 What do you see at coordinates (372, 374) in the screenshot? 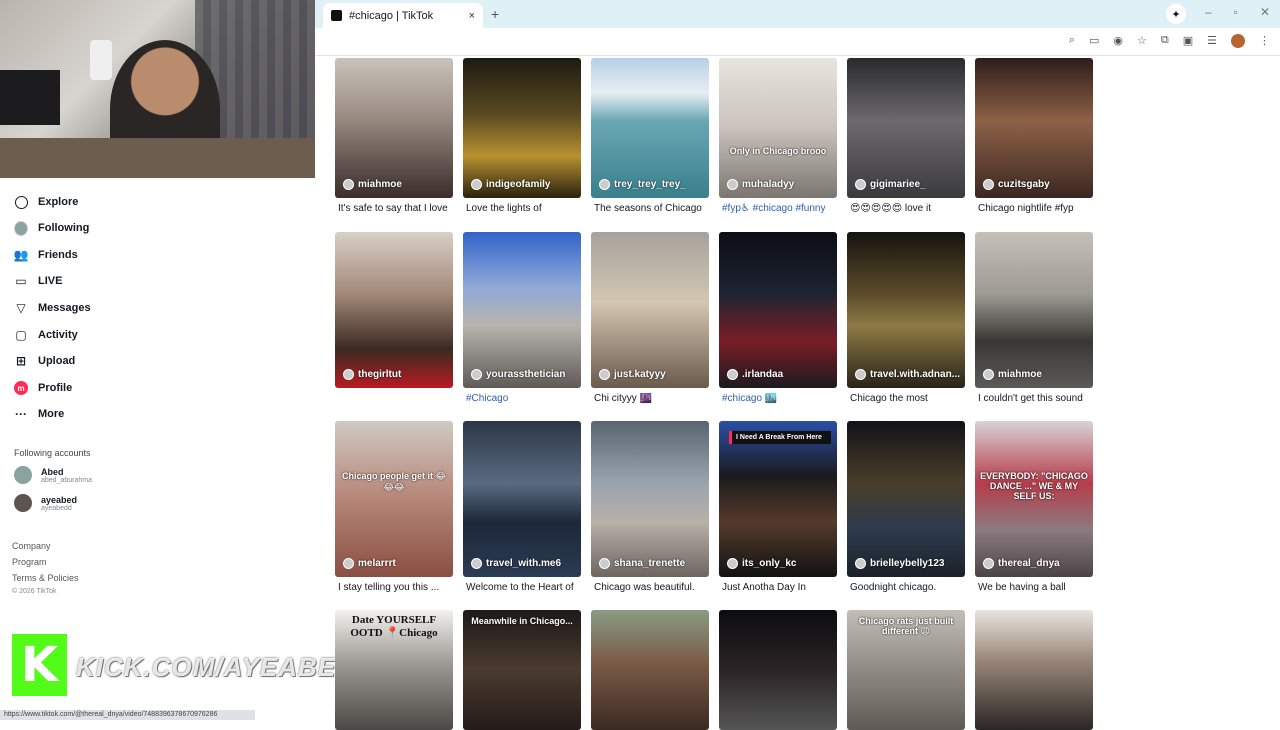
I see `video-author: thegirltut` at bounding box center [372, 374].